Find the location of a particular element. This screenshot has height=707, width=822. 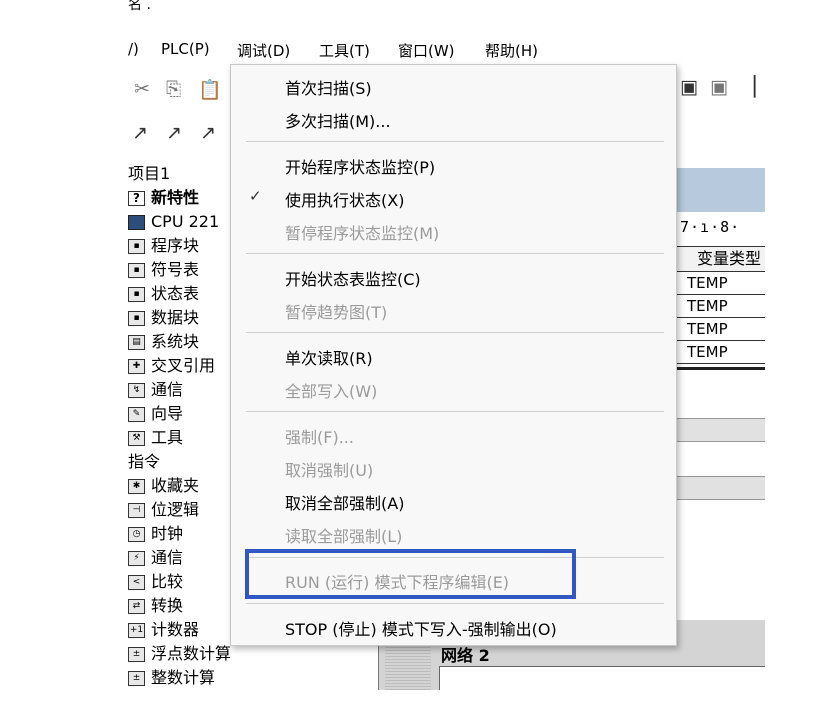

tree-project: 项目1 is located at coordinates (149, 174).